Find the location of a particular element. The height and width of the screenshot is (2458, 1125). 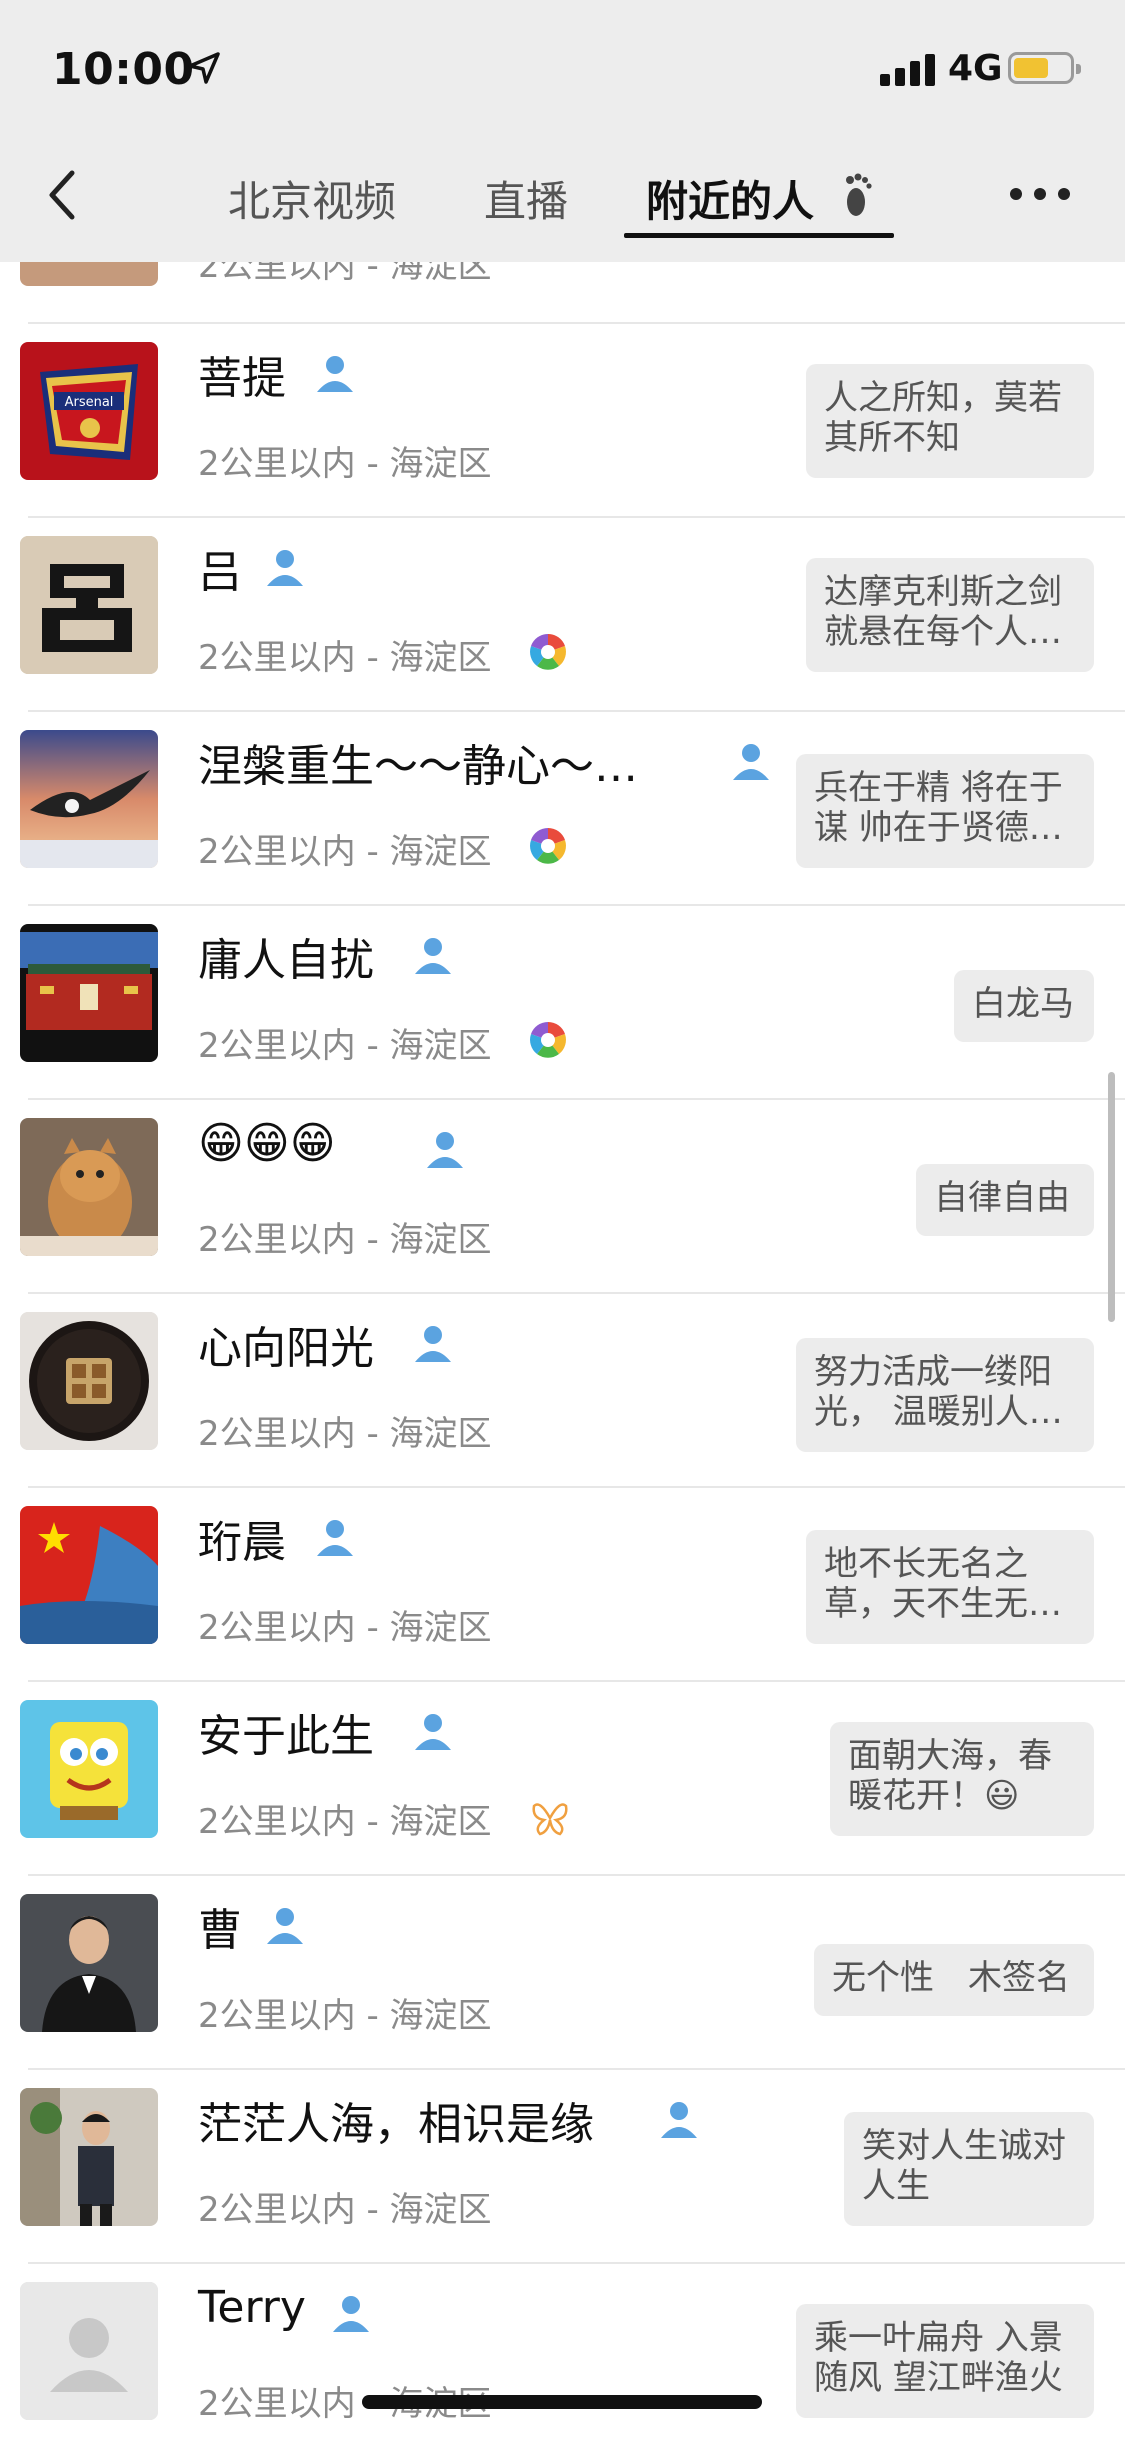

status-time: 10:00 is located at coordinates (123, 69).